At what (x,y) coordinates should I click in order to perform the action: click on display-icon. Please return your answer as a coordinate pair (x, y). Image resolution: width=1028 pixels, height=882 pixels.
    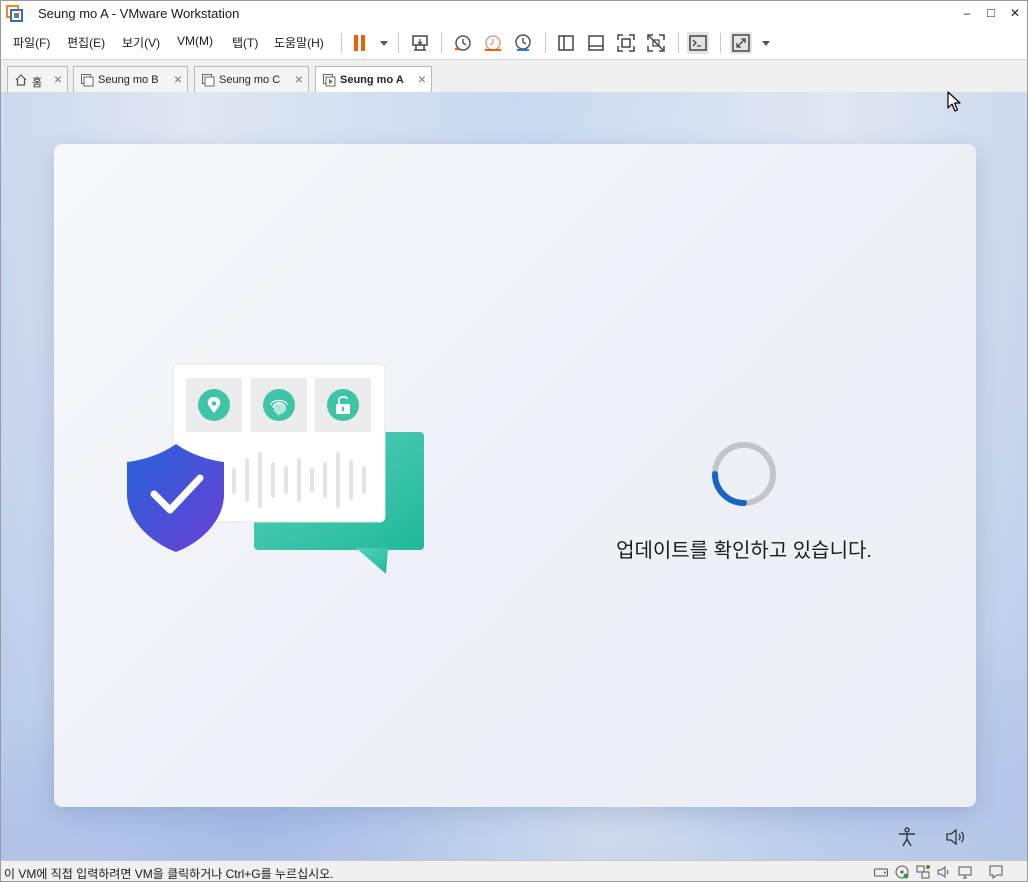
    Looking at the image, I should click on (965, 872).